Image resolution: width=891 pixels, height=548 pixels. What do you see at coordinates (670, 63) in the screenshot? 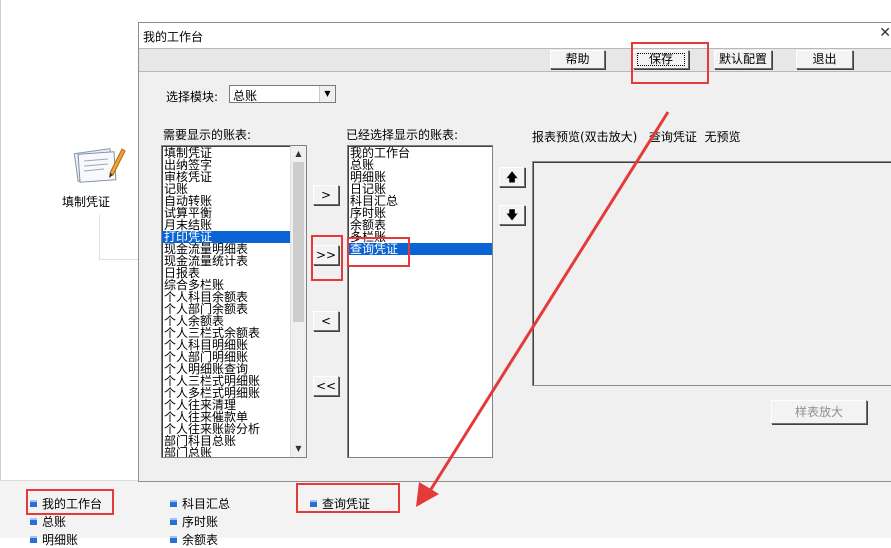
I see `highlight-save` at bounding box center [670, 63].